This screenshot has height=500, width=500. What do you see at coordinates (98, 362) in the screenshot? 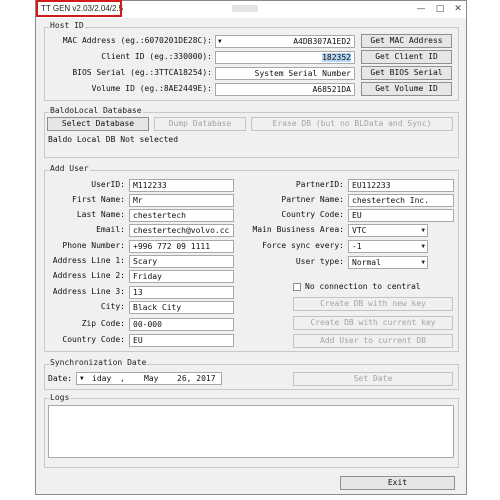
I see `sync-date-section-title: Synchronization Date` at bounding box center [98, 362].